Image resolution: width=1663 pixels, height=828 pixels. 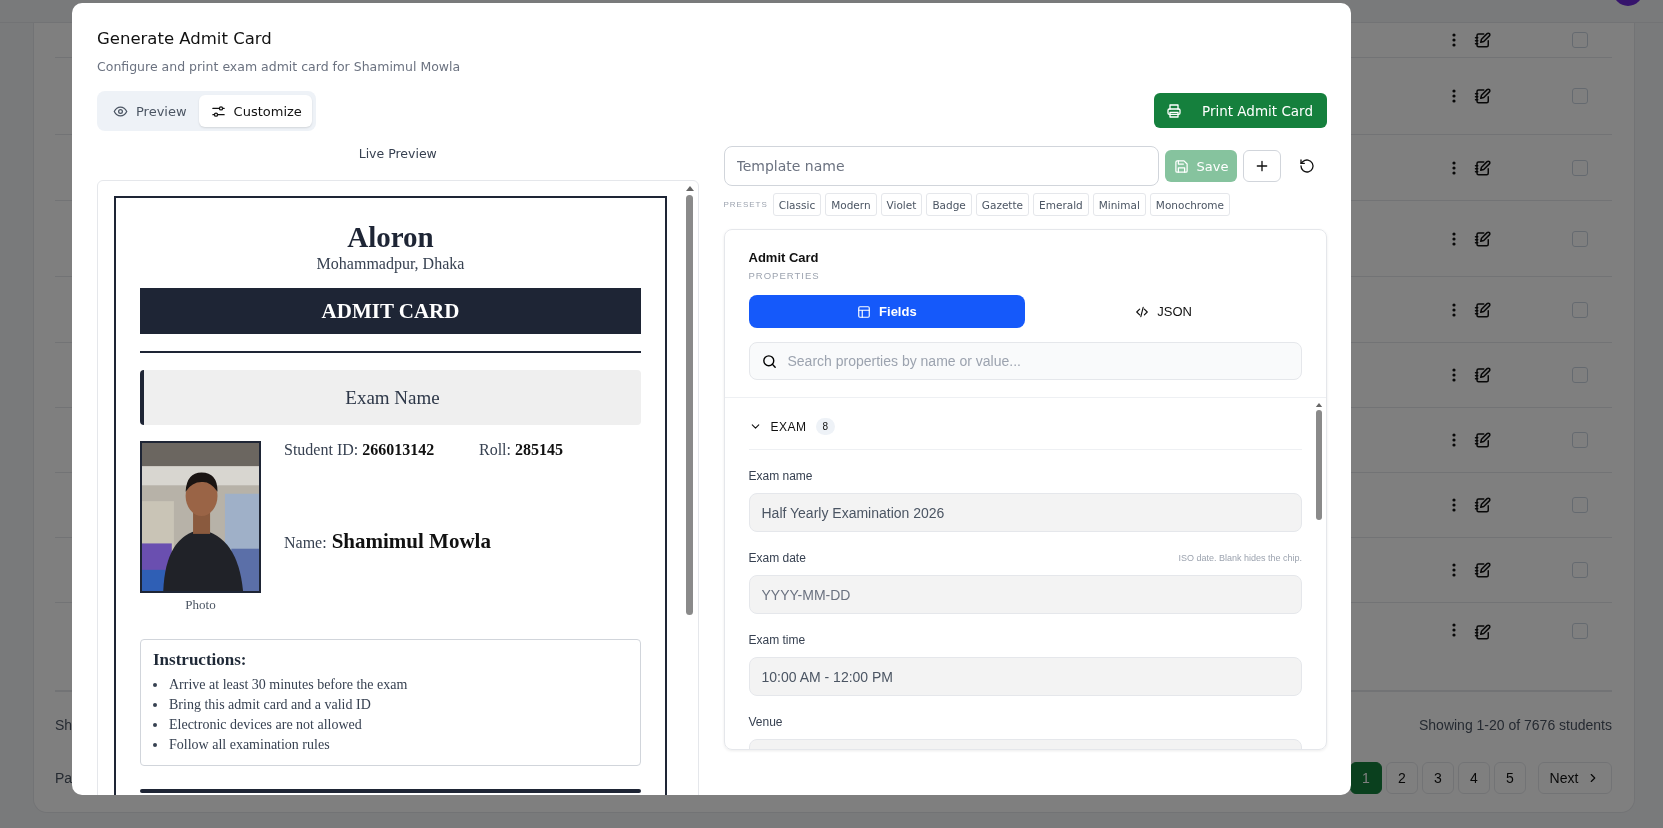 I want to click on footer-text: Sh, so click(x=64, y=725).